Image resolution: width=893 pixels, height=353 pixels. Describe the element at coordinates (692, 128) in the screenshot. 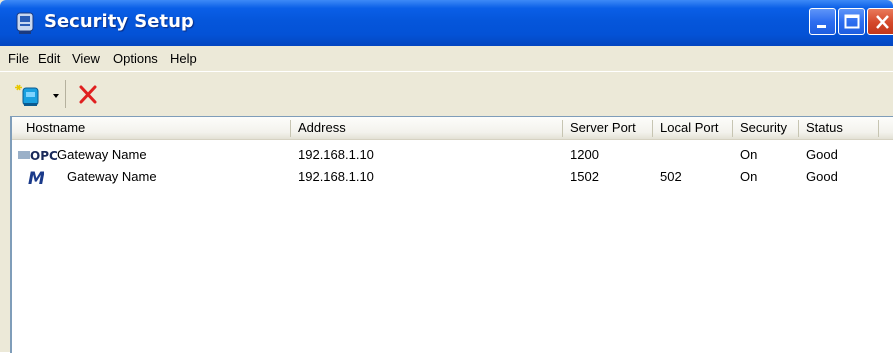

I see `column-local-port: Local Port` at that location.